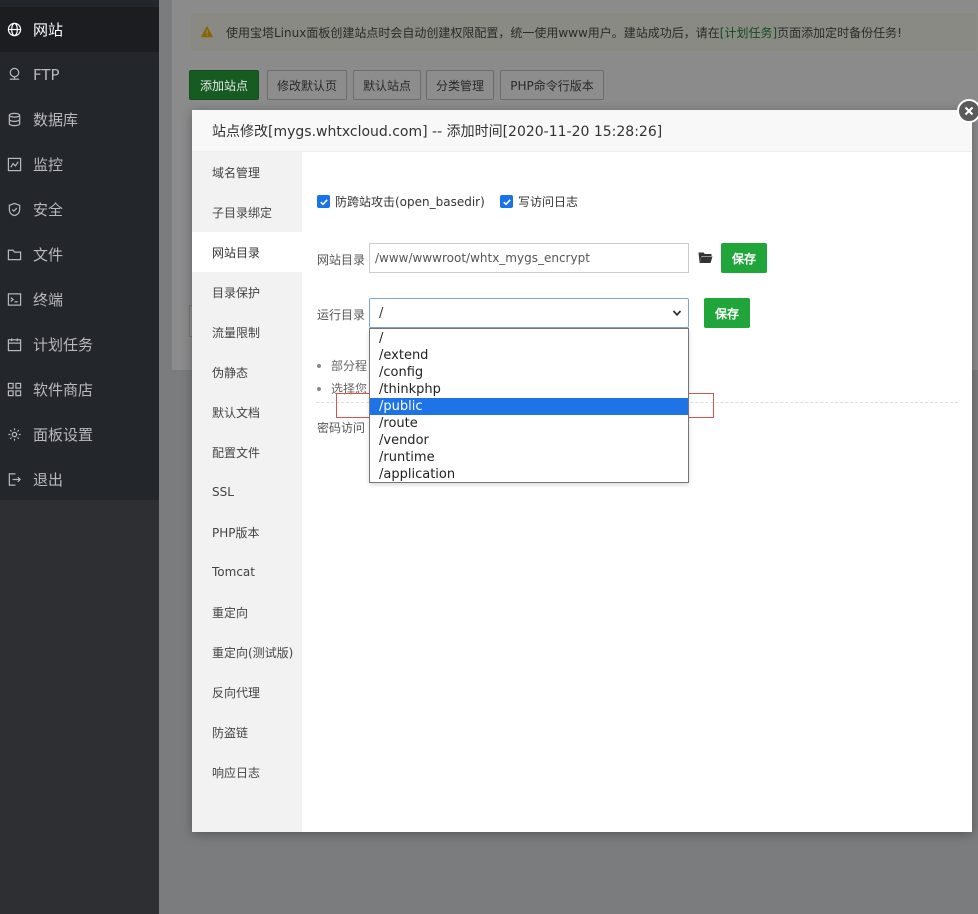  What do you see at coordinates (14, 345) in the screenshot?
I see `calendar-icon` at bounding box center [14, 345].